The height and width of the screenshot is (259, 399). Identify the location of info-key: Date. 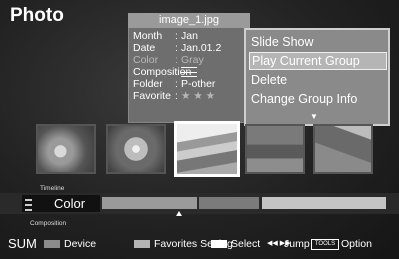
(144, 48).